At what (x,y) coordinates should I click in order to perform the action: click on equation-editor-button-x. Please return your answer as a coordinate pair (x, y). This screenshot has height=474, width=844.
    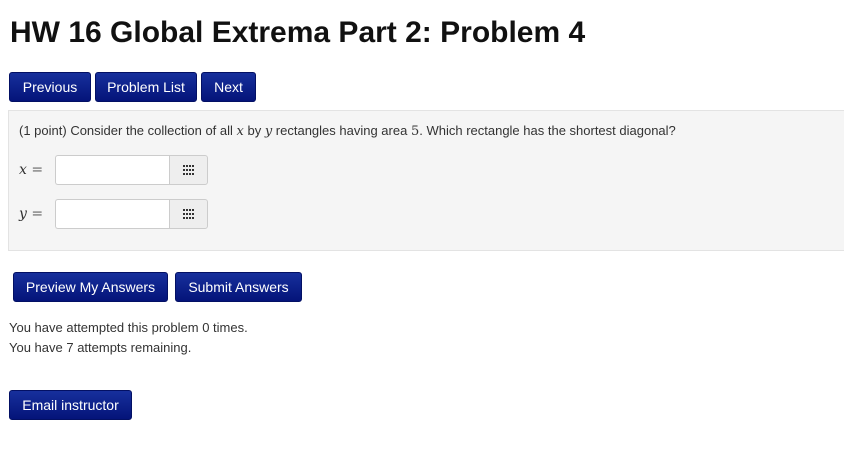
    Looking at the image, I should click on (188, 170).